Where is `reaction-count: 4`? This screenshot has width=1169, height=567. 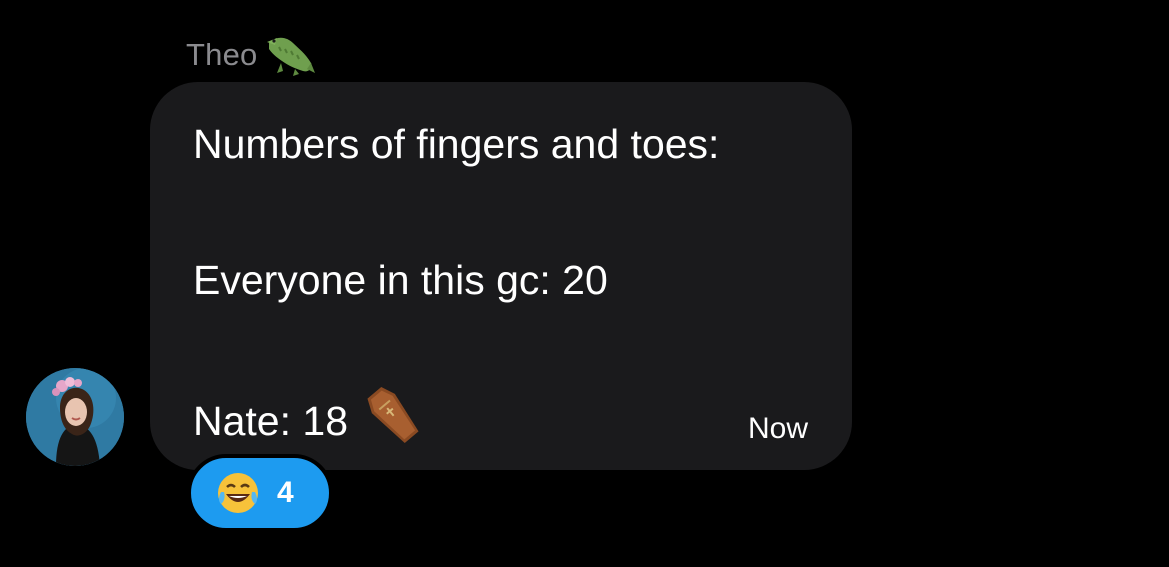
reaction-count: 4 is located at coordinates (285, 492).